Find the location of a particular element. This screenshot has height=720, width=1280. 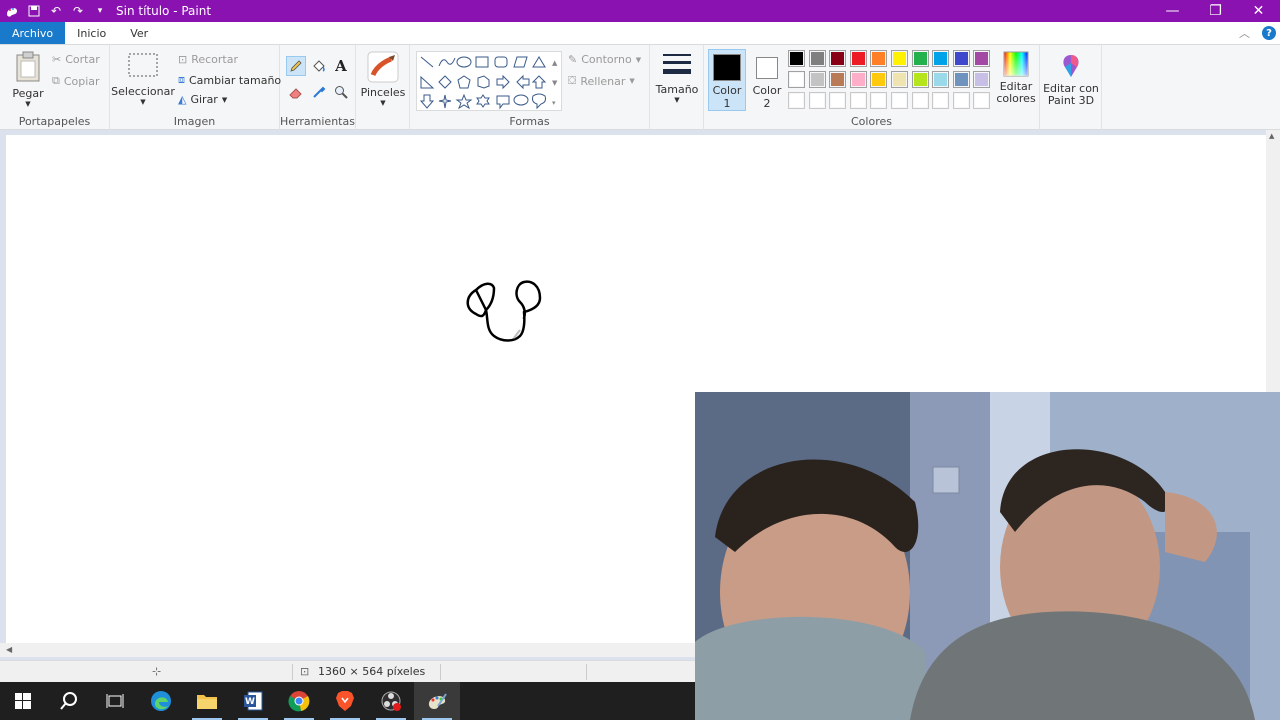

text-tool: A is located at coordinates (341, 66).